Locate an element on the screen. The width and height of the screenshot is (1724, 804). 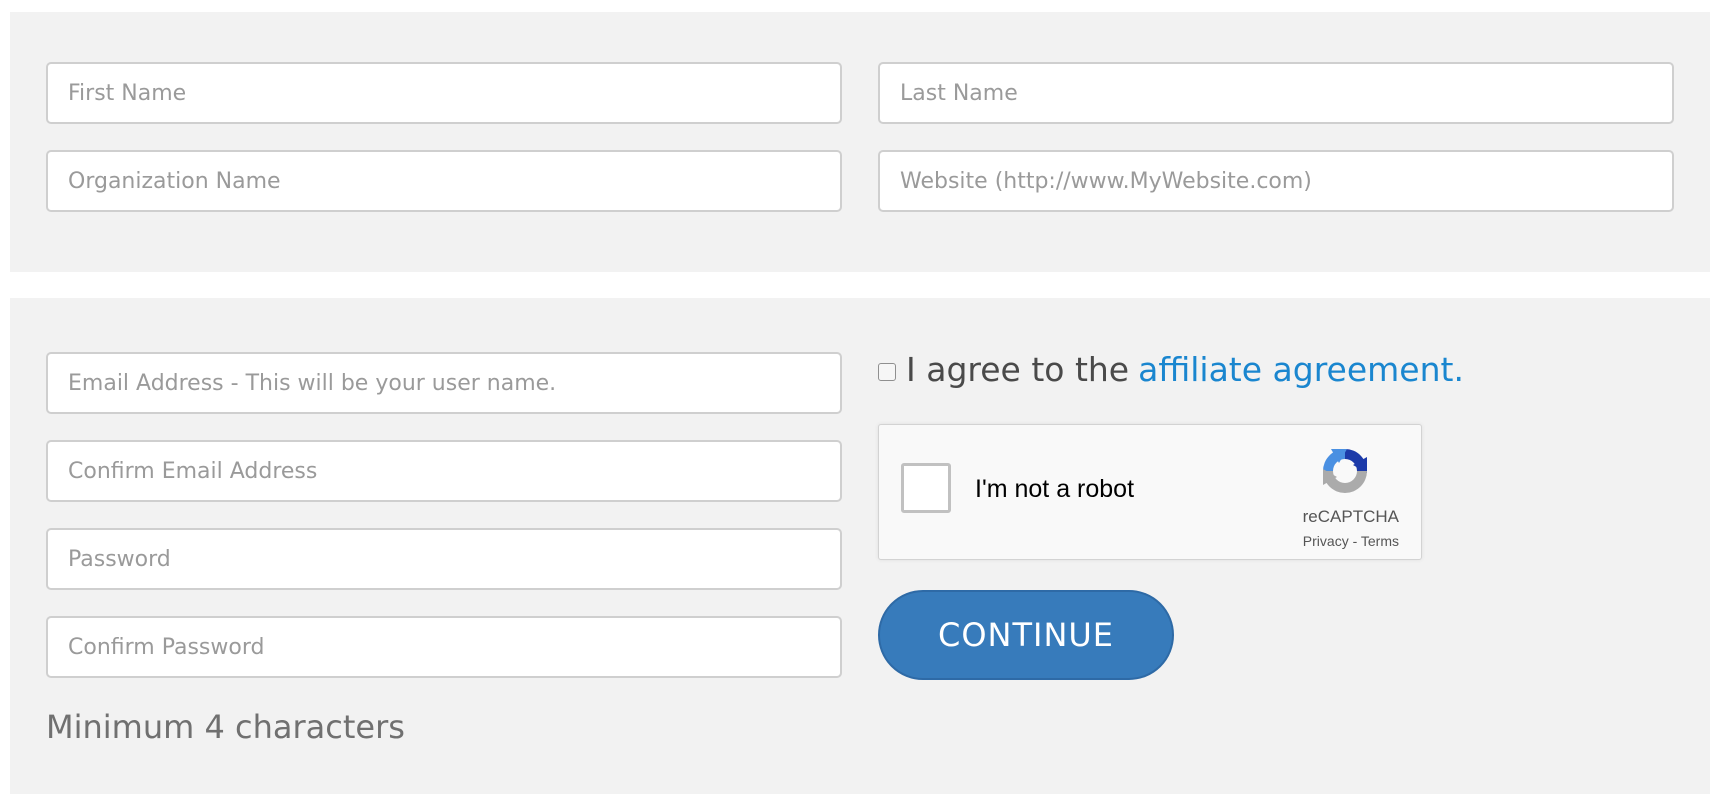
password-input is located at coordinates (444, 559).